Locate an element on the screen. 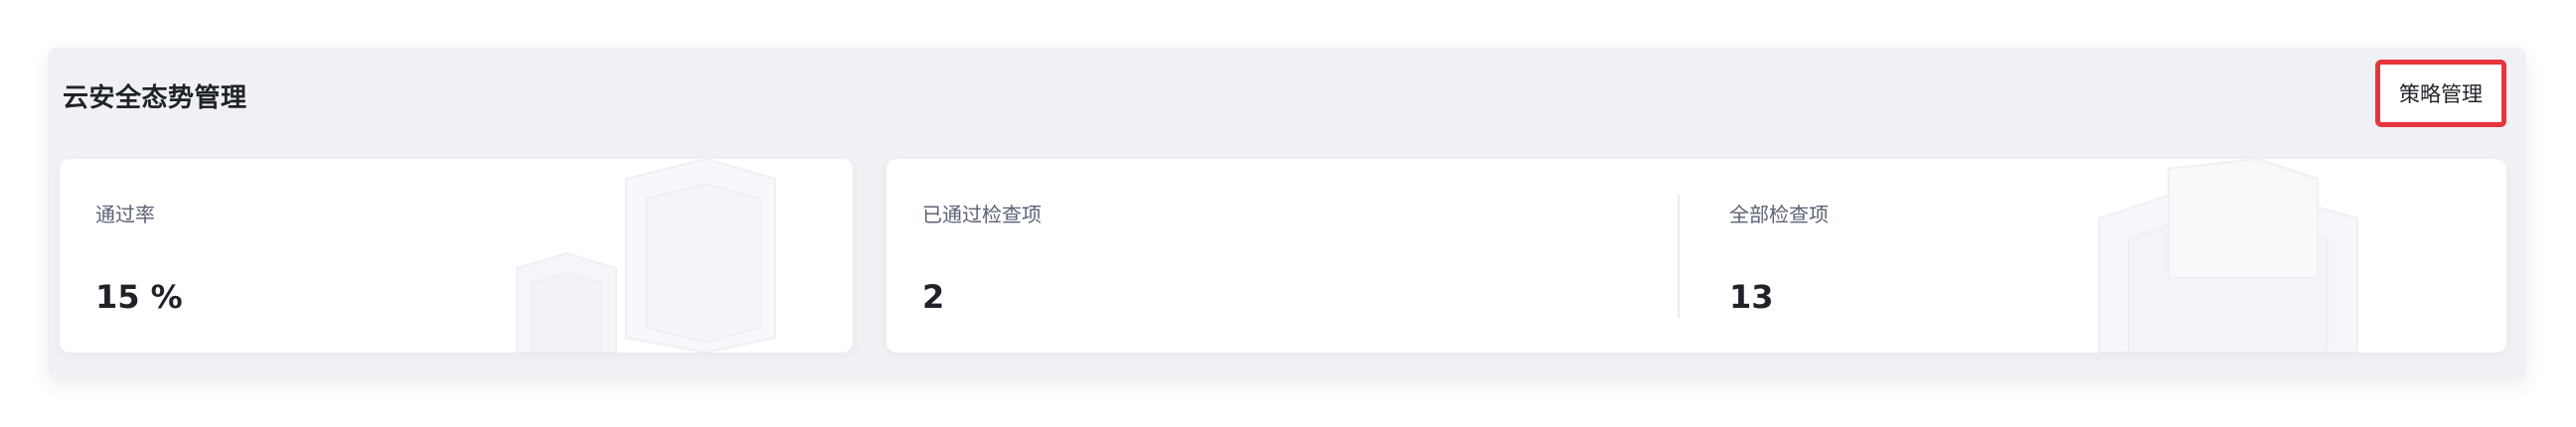 This screenshot has height=427, width=2576. policy-management-button: 策略管理 is located at coordinates (2440, 93).